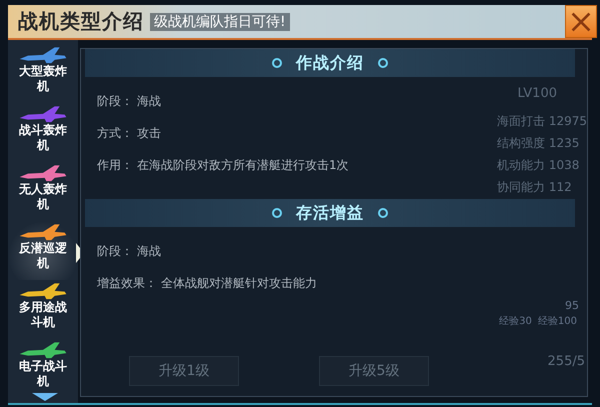 This screenshot has width=600, height=407. I want to click on stat-text: 海面打击 12975, so click(542, 121).